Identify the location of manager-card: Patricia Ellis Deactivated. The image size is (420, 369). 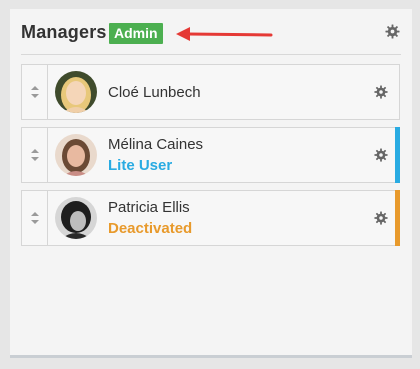
(210, 218).